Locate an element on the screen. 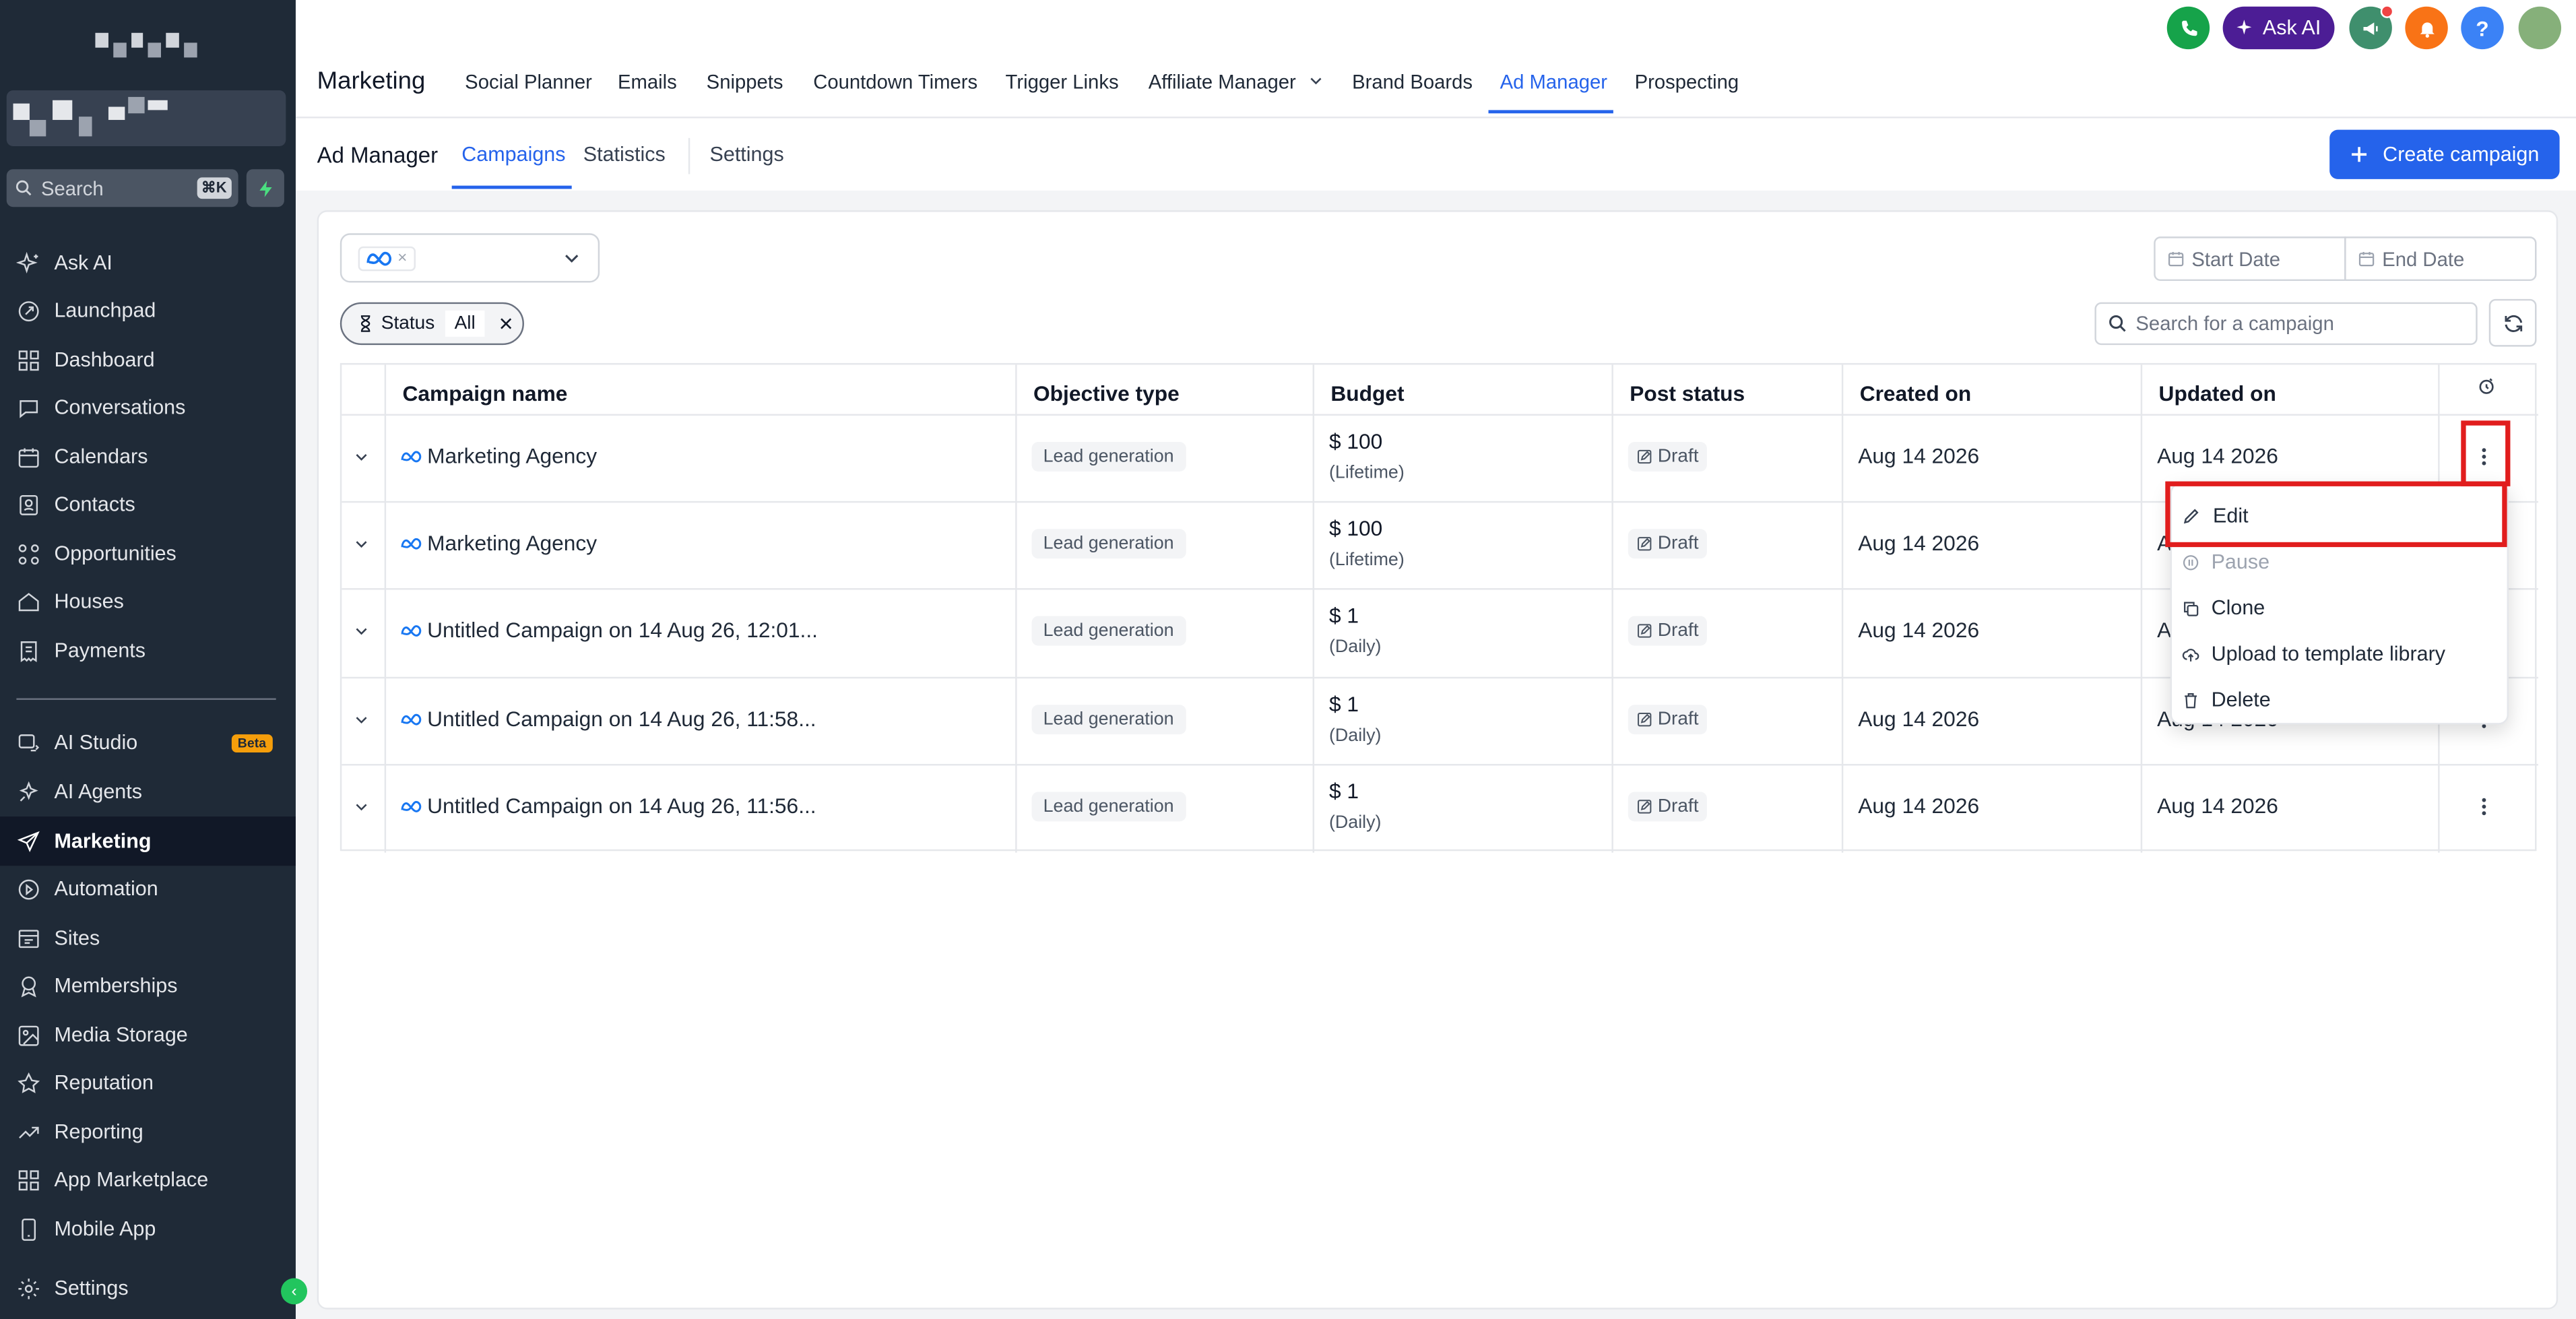 The width and height of the screenshot is (2576, 1319). tab-statistics: Statistics is located at coordinates (624, 154).